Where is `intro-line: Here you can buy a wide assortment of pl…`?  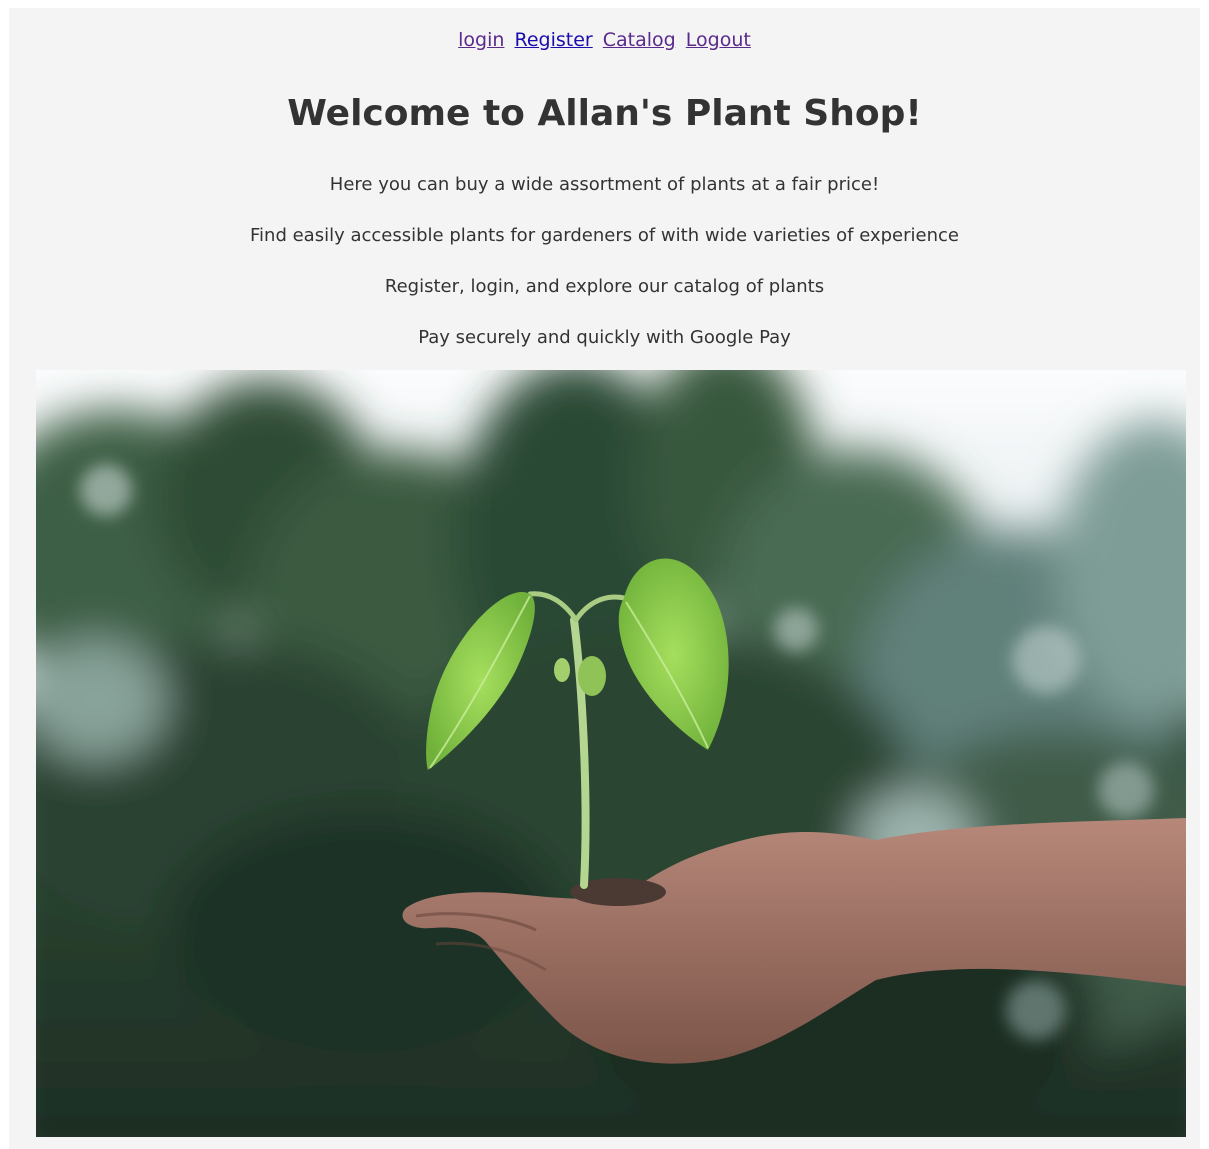 intro-line: Here you can buy a wide assortment of pl… is located at coordinates (604, 184).